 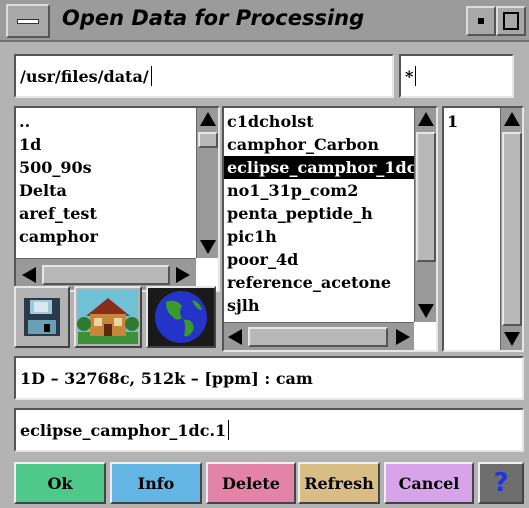 I want to click on file-item: reference_acetone, so click(x=320, y=282).